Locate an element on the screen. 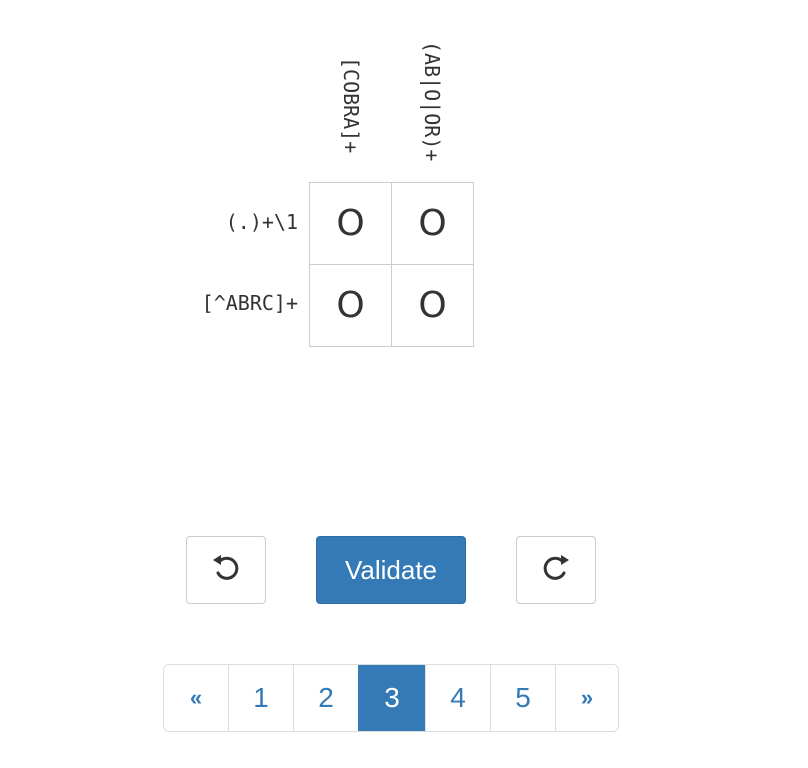  row-clue-1: (.)+\1 is located at coordinates (261, 222).